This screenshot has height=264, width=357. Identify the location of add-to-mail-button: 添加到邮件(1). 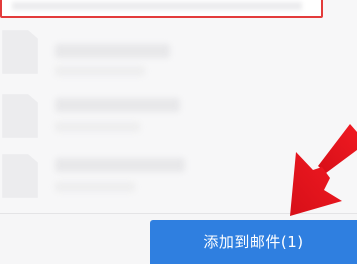
(253, 242).